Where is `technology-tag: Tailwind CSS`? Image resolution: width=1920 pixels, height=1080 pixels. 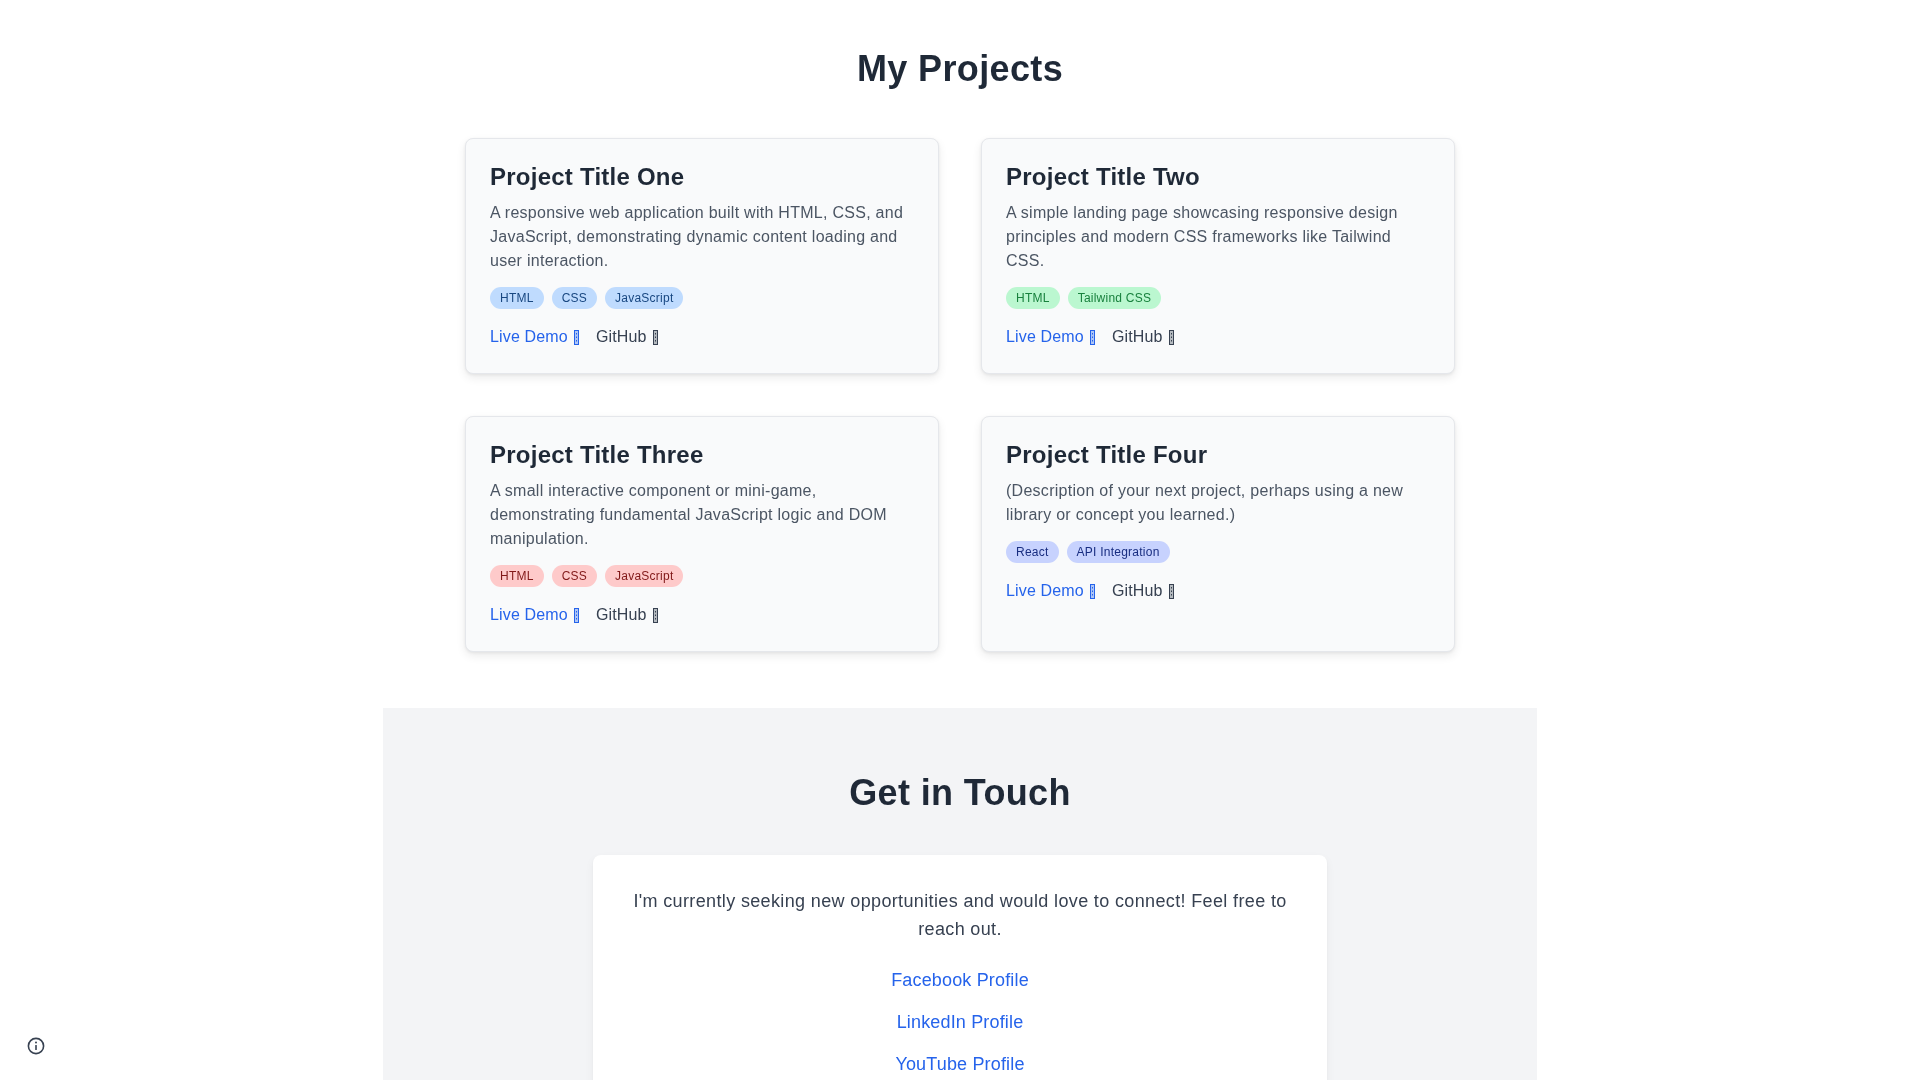 technology-tag: Tailwind CSS is located at coordinates (1114, 298).